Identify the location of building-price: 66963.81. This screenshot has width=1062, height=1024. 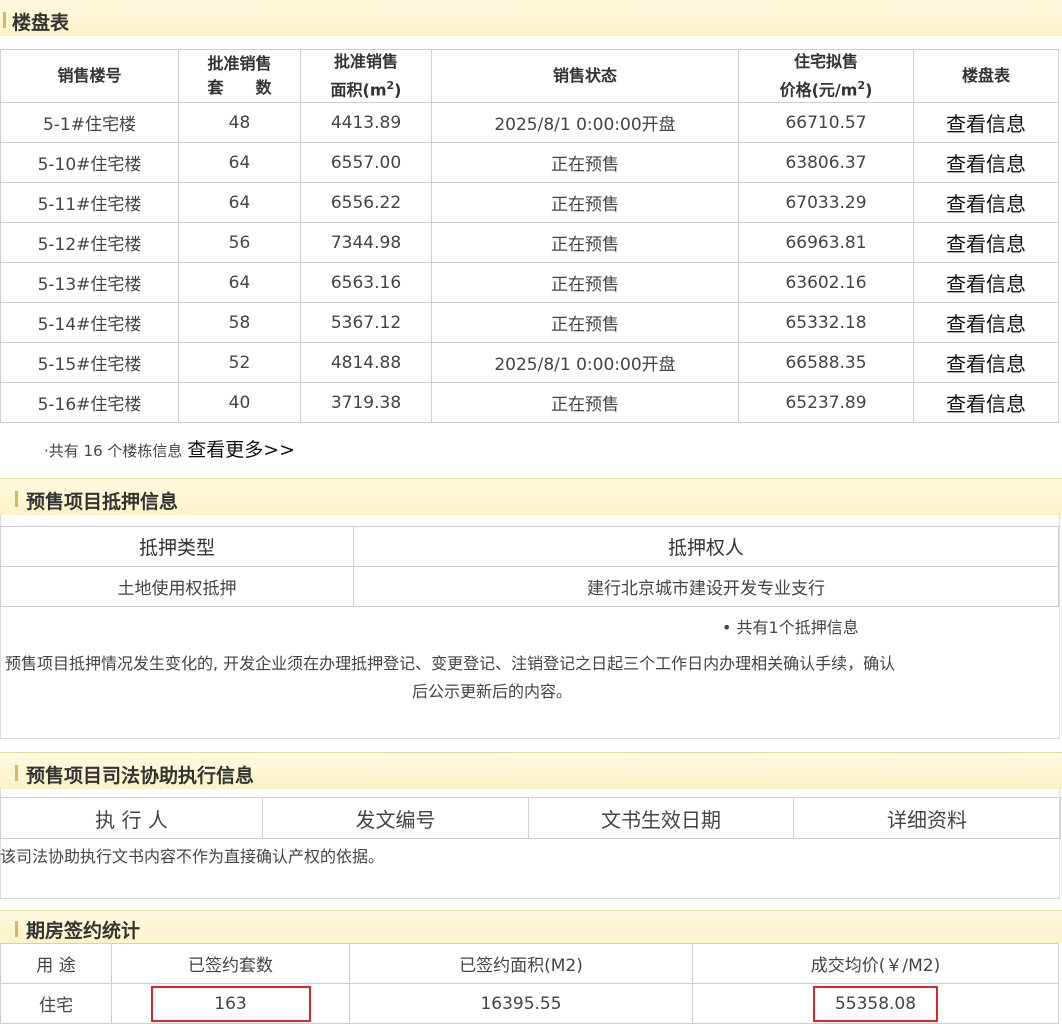
(826, 243).